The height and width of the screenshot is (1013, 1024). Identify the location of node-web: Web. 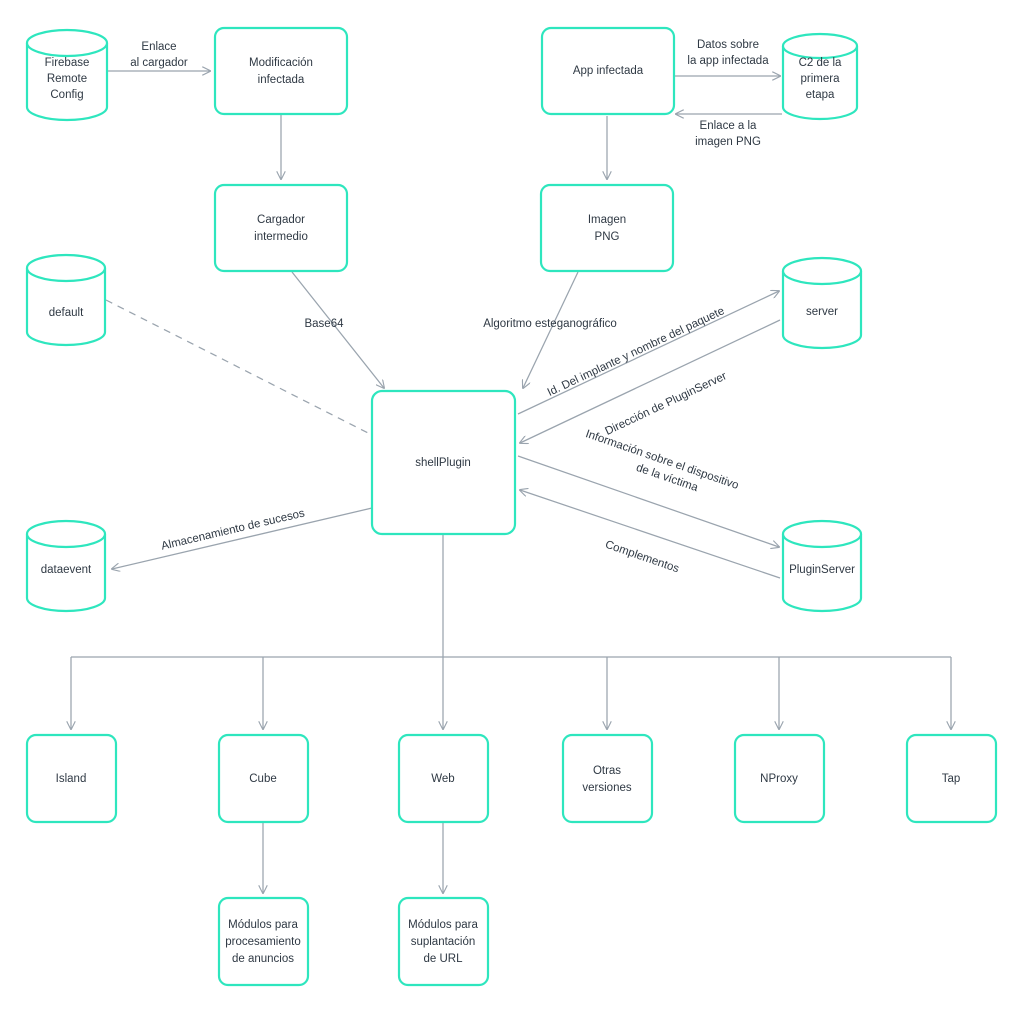
(443, 778).